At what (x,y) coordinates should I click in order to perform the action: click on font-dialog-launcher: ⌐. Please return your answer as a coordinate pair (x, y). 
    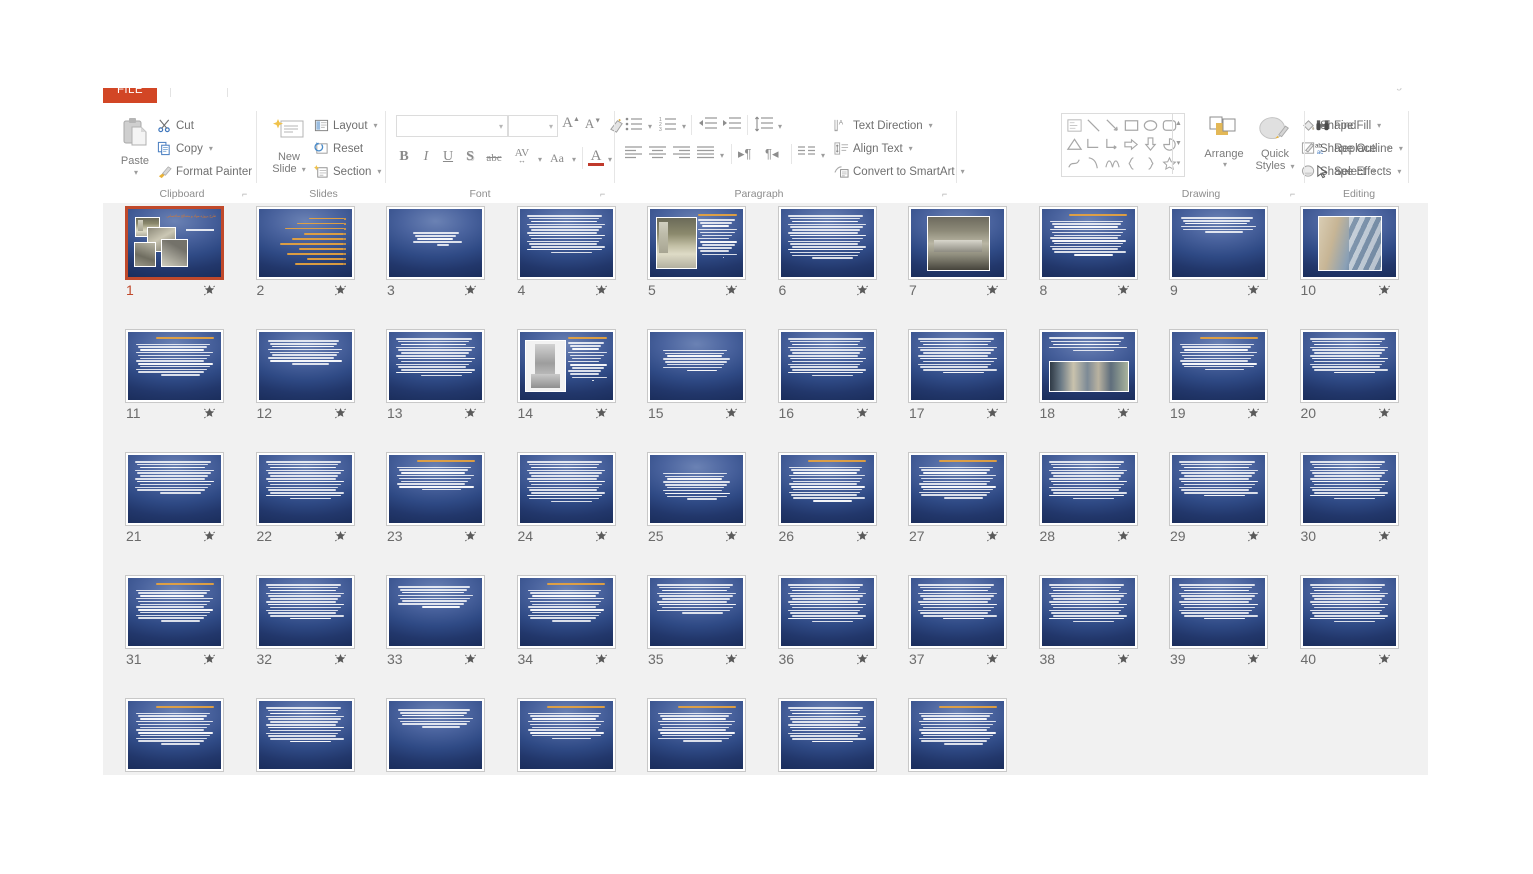
    Looking at the image, I should click on (604, 194).